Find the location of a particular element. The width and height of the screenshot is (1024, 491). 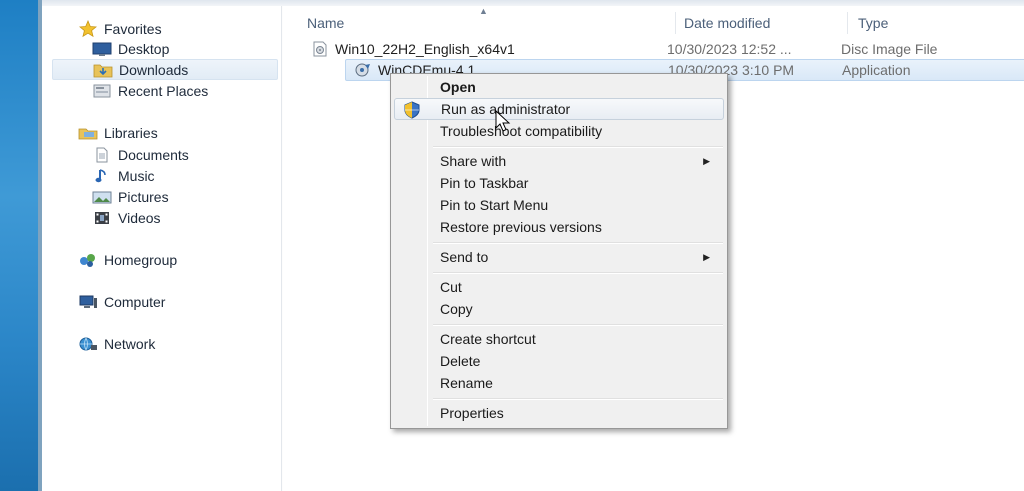

nav-pictures-label: Pictures is located at coordinates (143, 196).